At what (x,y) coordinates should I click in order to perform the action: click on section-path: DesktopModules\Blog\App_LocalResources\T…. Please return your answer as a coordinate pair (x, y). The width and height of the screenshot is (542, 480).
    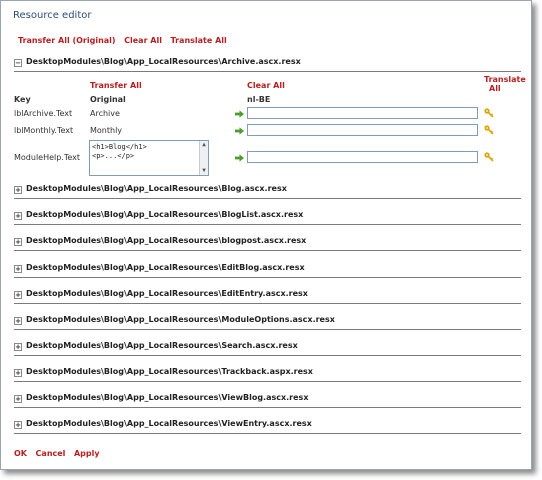
    Looking at the image, I should click on (169, 371).